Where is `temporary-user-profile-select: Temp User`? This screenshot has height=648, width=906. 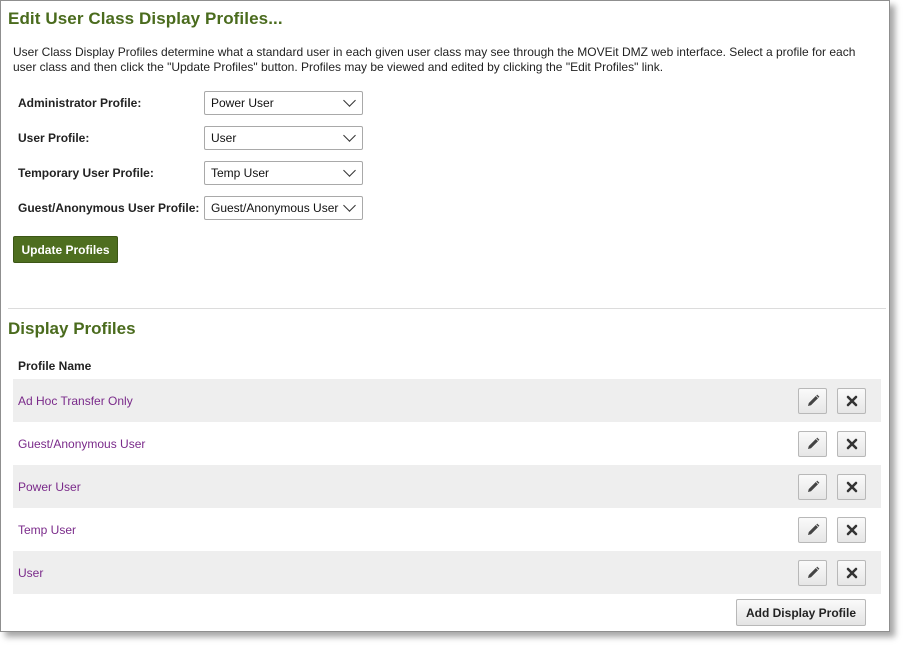 temporary-user-profile-select: Temp User is located at coordinates (283, 173).